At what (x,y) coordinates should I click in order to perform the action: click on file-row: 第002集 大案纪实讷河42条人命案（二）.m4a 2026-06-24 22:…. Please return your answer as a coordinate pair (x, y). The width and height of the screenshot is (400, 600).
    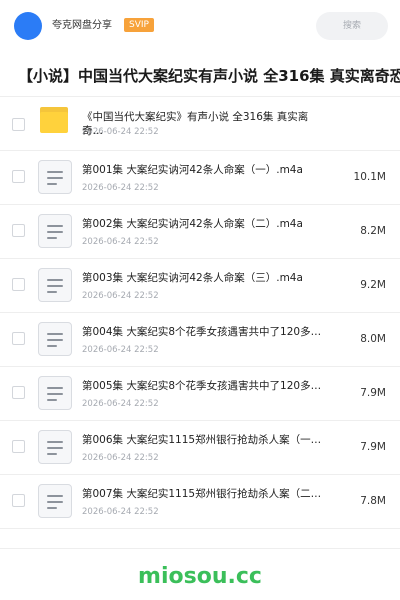
    Looking at the image, I should click on (200, 231).